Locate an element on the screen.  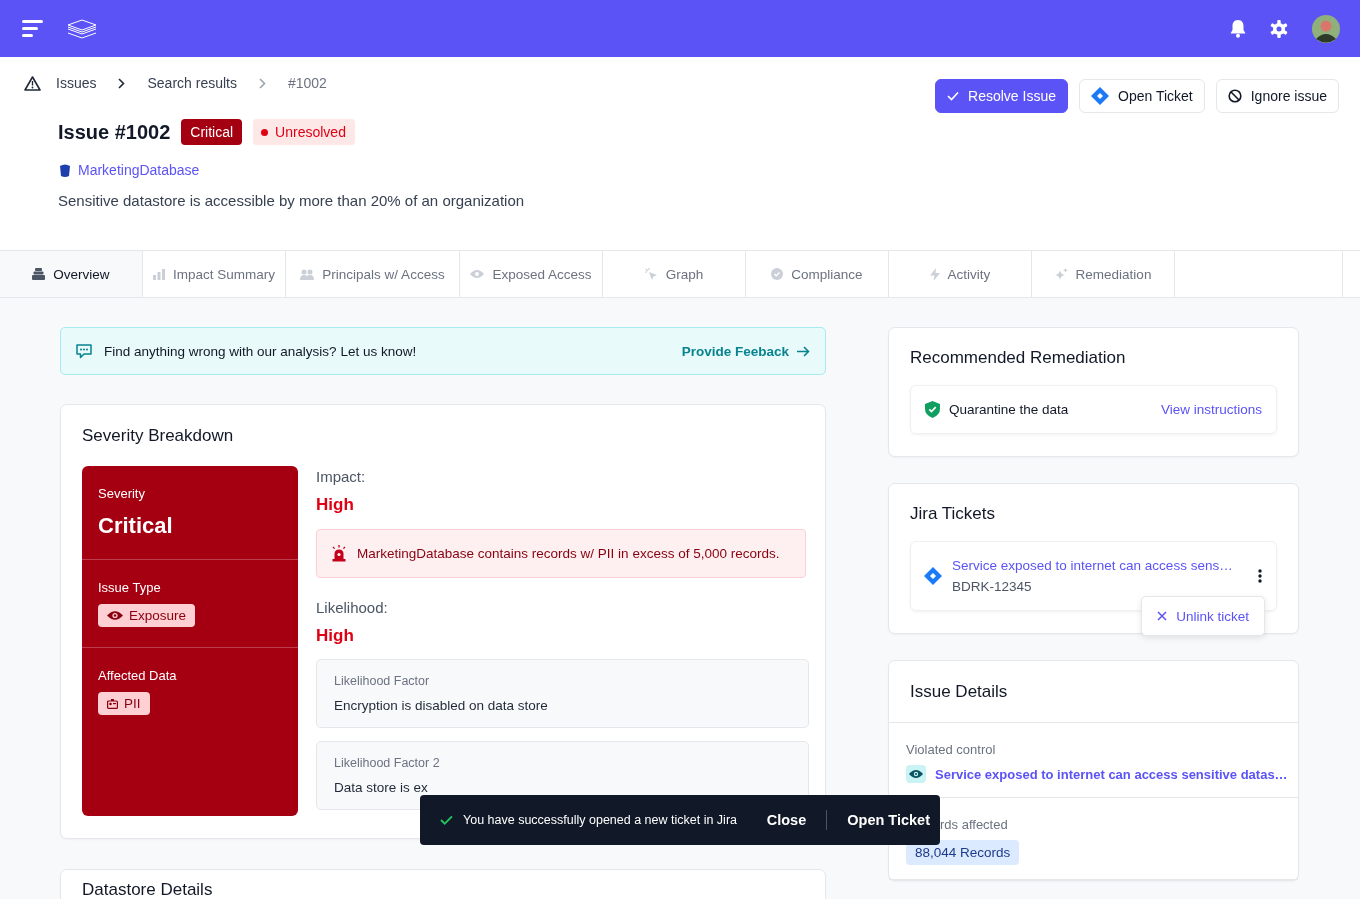
impact-label: Impact: is located at coordinates (341, 476).